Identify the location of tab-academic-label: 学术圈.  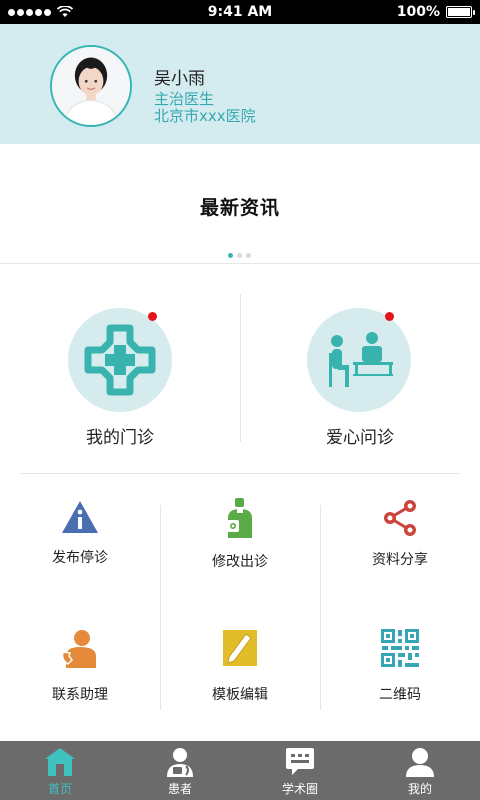
(299, 789).